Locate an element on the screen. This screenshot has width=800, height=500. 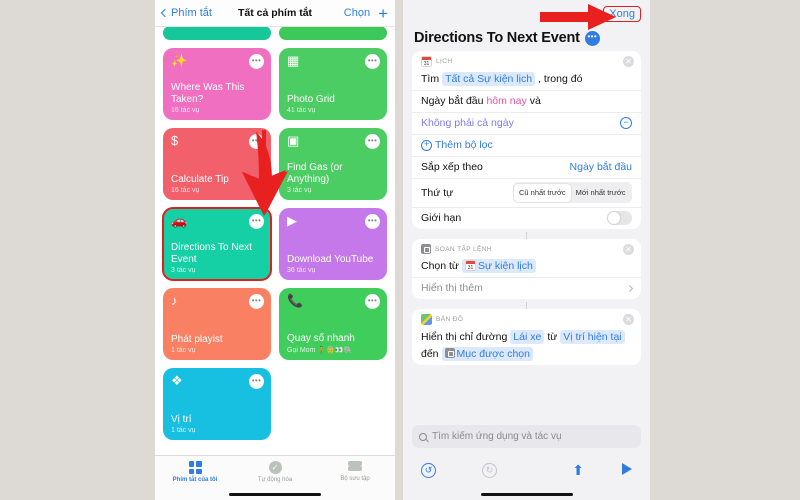
find-token: Tất cả Sự kiện lịch is located at coordinates (489, 79).